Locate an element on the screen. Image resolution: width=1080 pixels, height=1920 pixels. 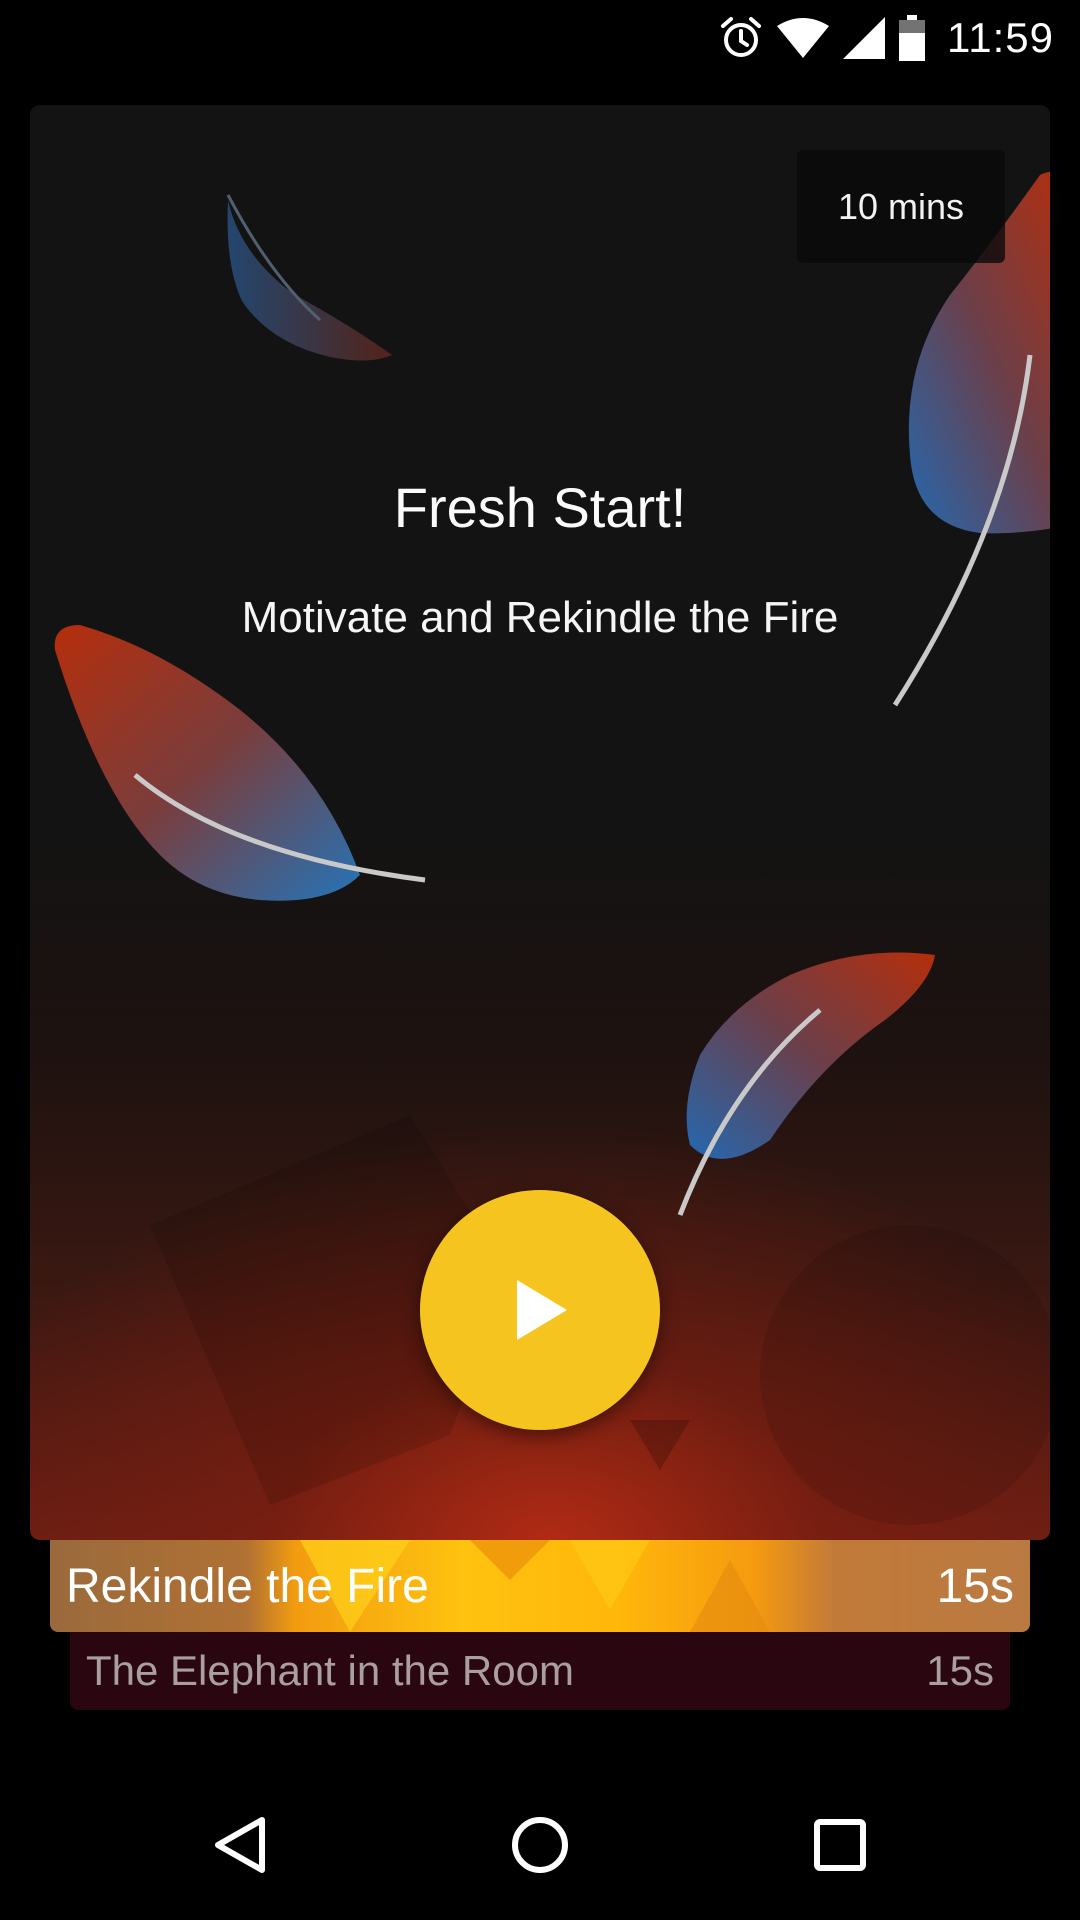
track-name: The Elephant in the Room is located at coordinates (330, 1670).